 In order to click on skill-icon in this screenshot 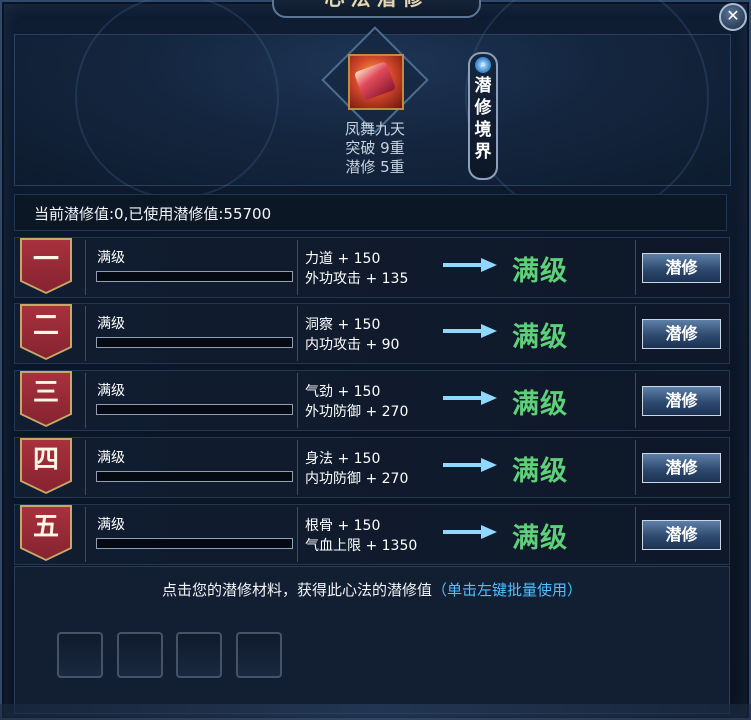, I will do `click(376, 82)`.